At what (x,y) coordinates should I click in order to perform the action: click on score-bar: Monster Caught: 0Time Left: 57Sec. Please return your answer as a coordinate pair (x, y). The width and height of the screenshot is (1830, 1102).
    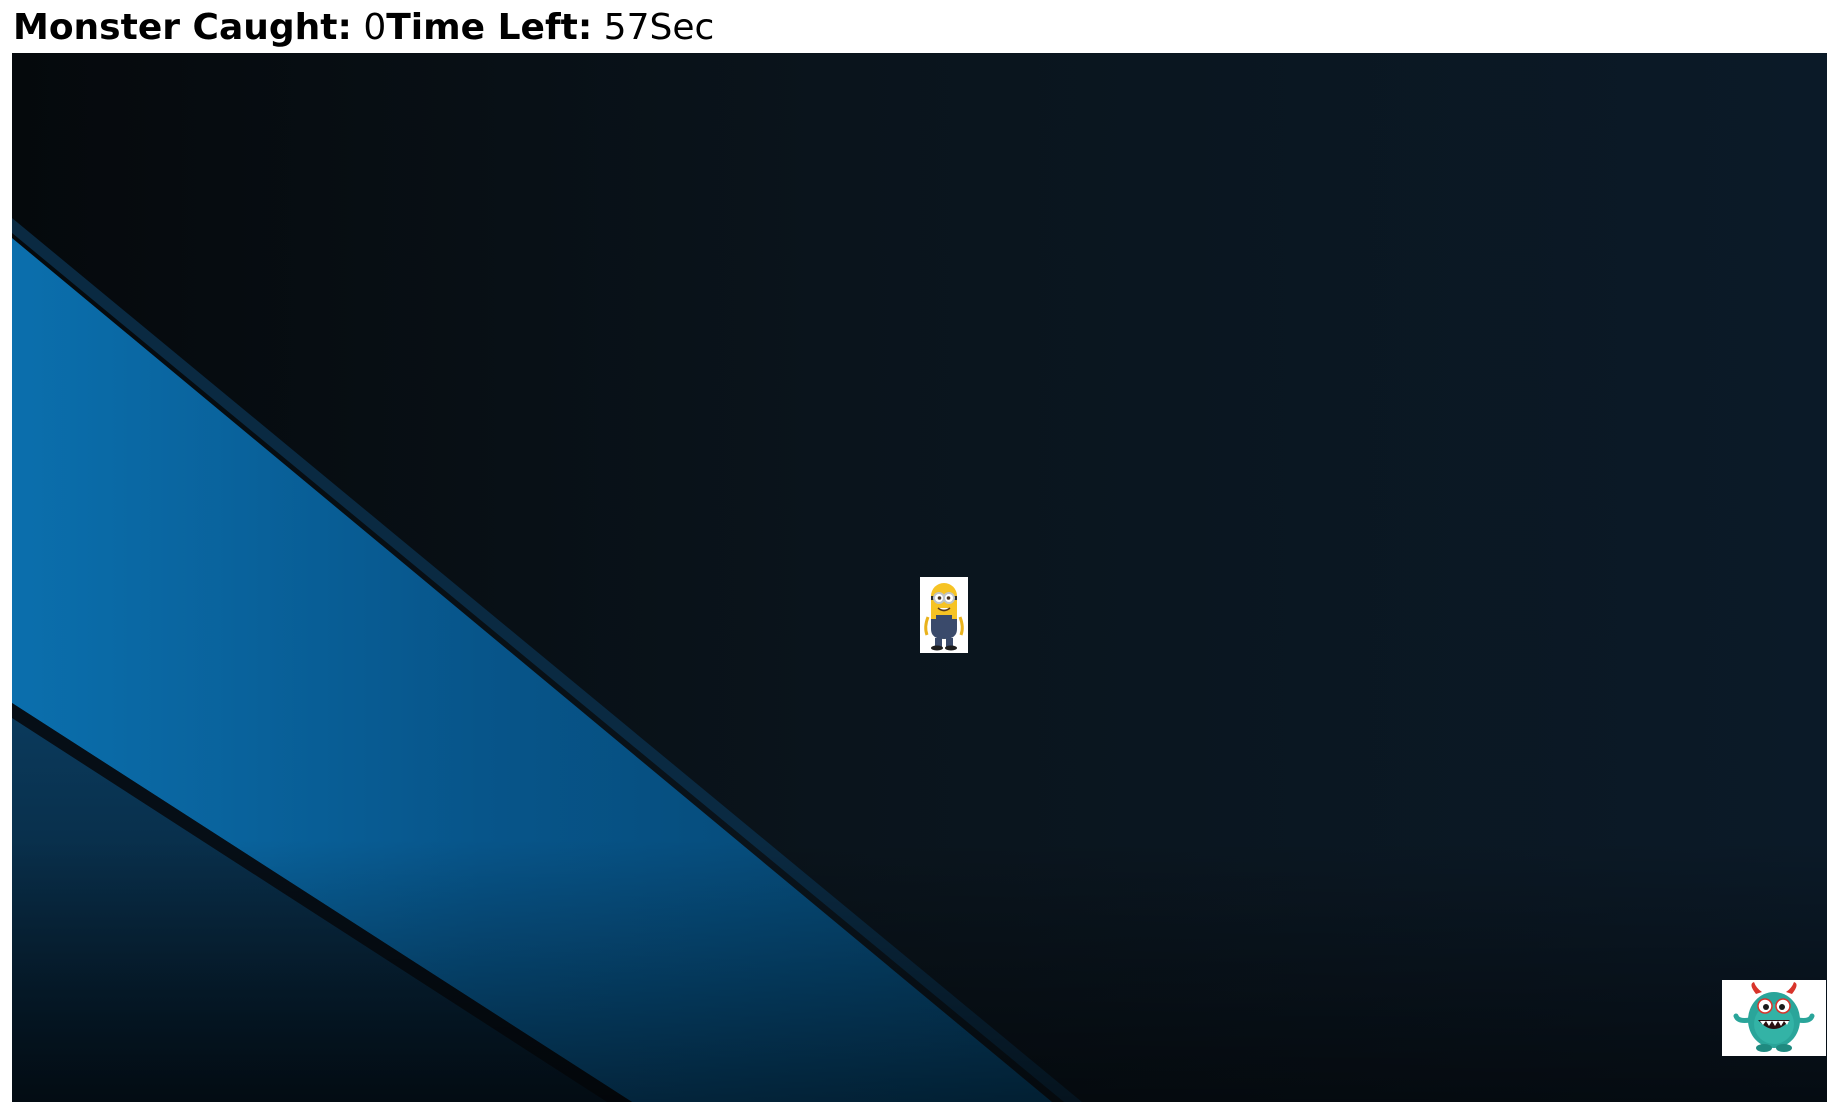
    Looking at the image, I should click on (363, 28).